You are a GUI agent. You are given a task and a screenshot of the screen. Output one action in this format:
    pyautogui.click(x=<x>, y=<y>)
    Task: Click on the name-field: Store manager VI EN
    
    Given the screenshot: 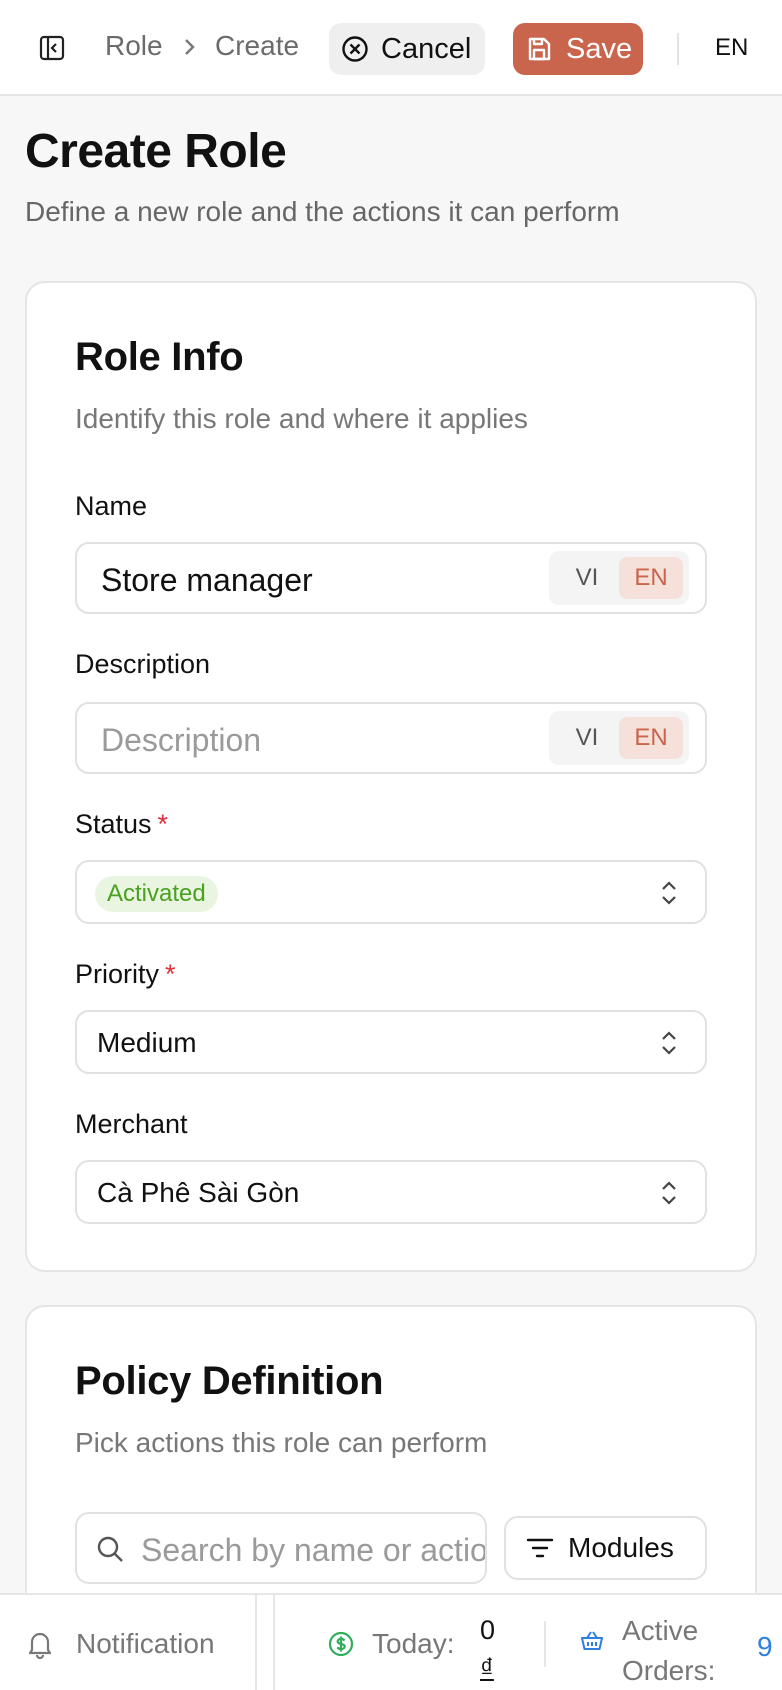 What is the action you would take?
    pyautogui.click(x=391, y=578)
    